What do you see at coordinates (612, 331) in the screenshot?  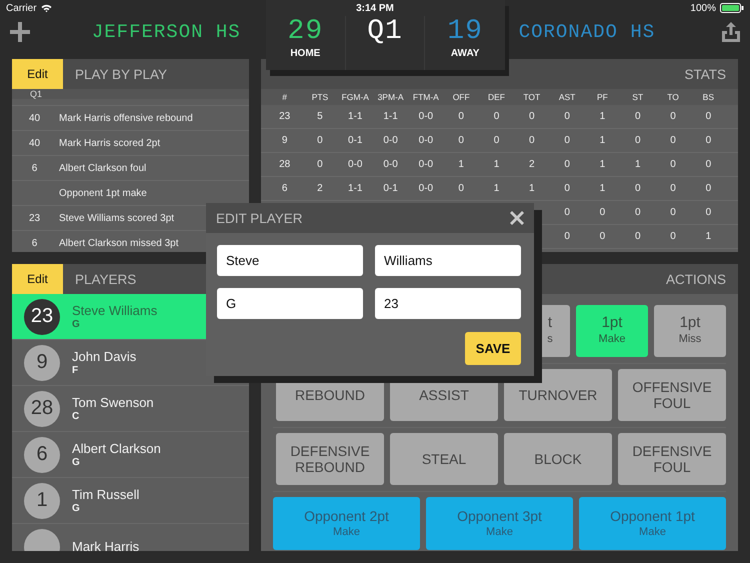 I see `action-button: 1pt Make` at bounding box center [612, 331].